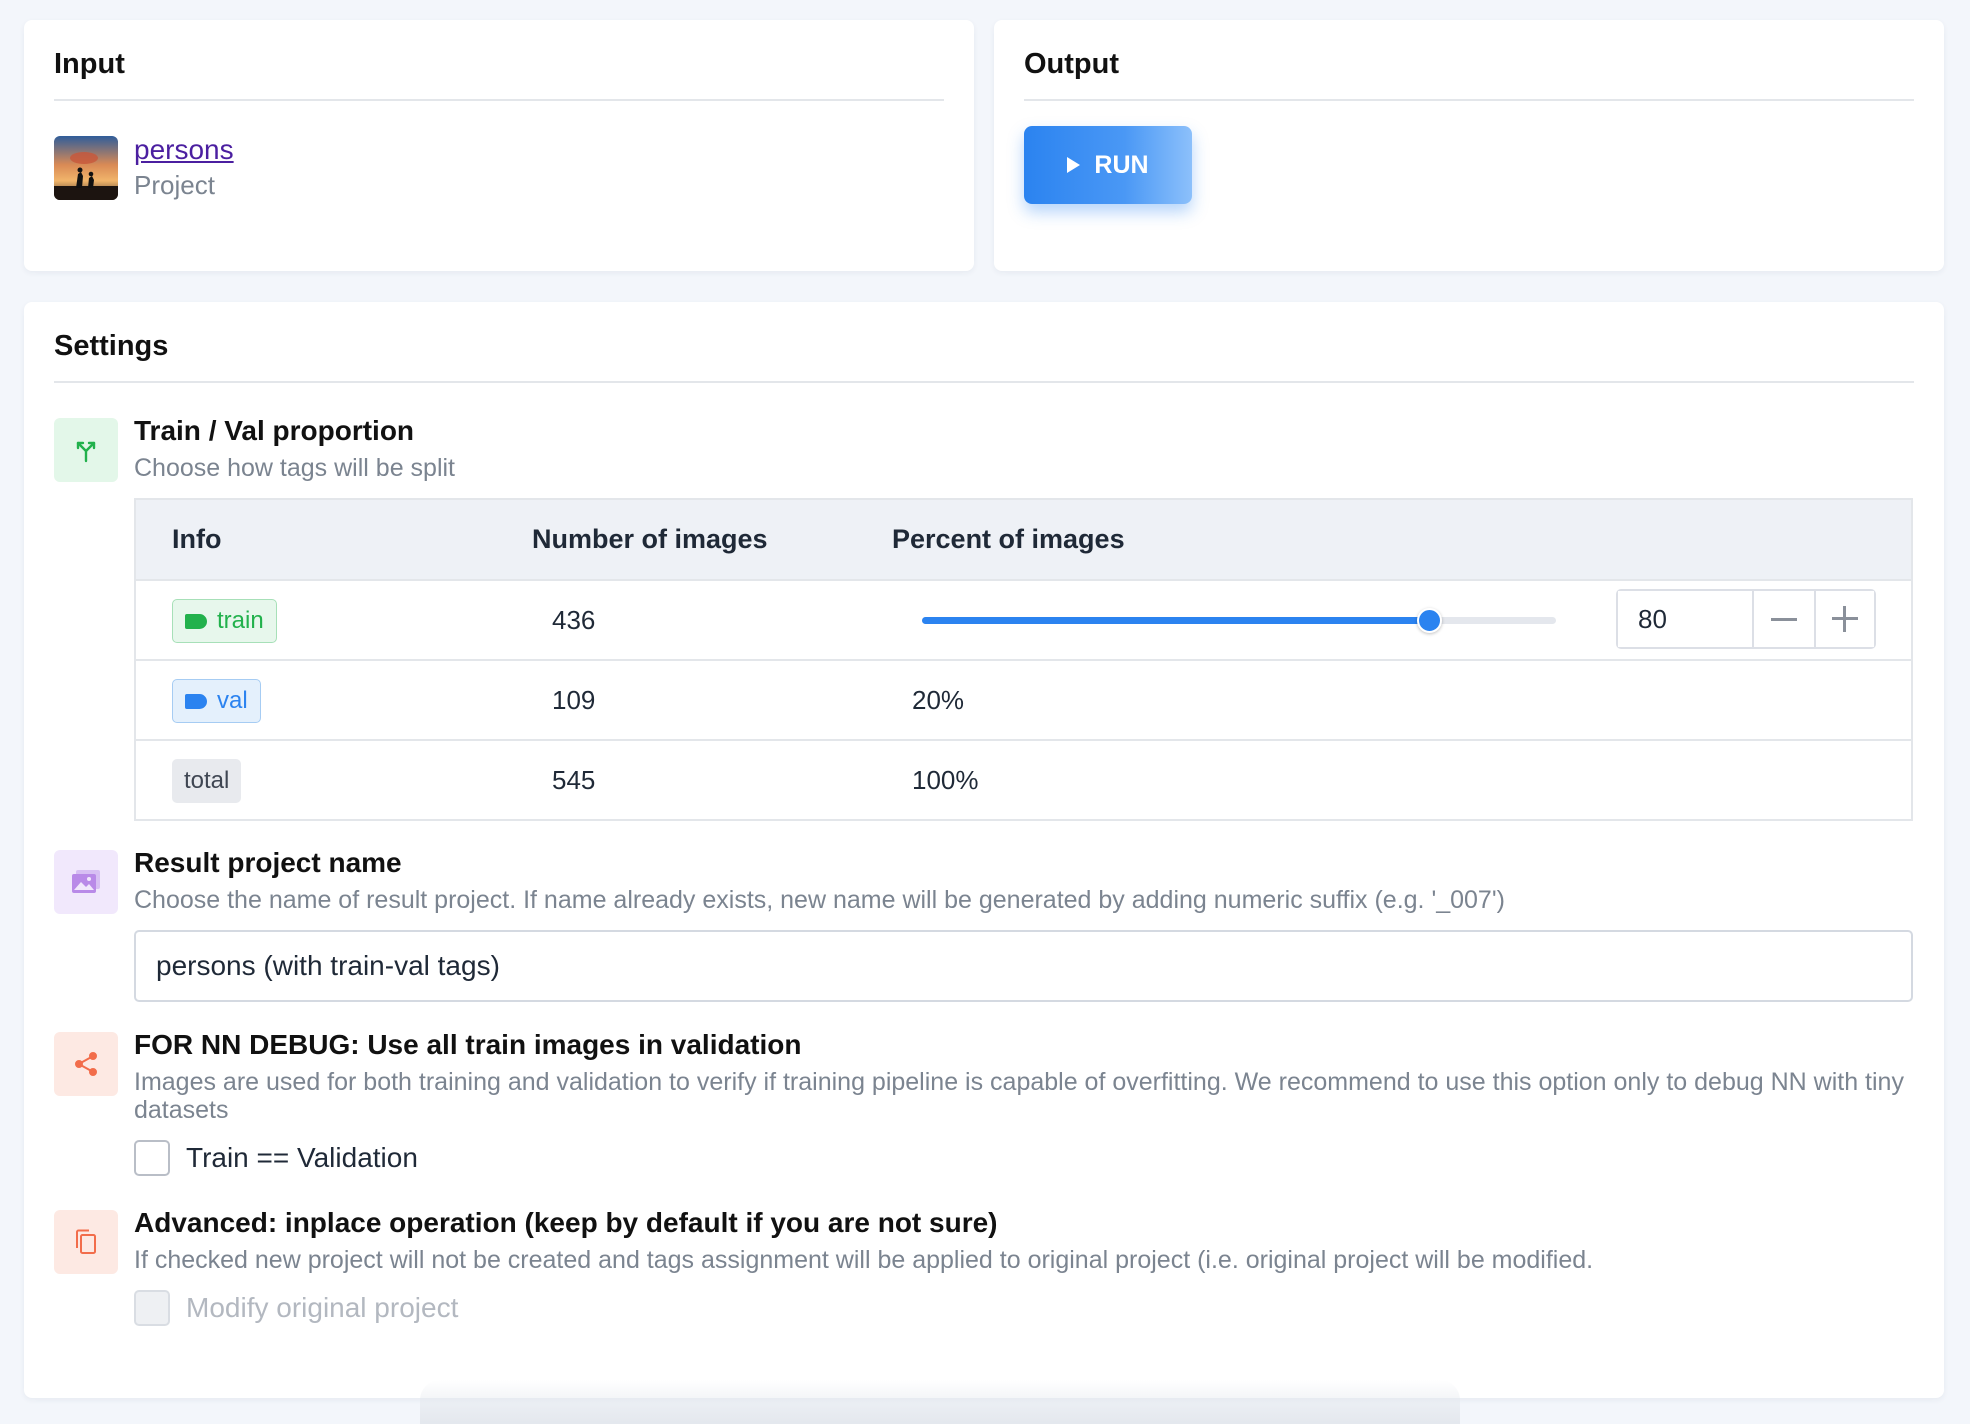 The width and height of the screenshot is (1970, 1424). I want to click on slider-fill, so click(1176, 620).